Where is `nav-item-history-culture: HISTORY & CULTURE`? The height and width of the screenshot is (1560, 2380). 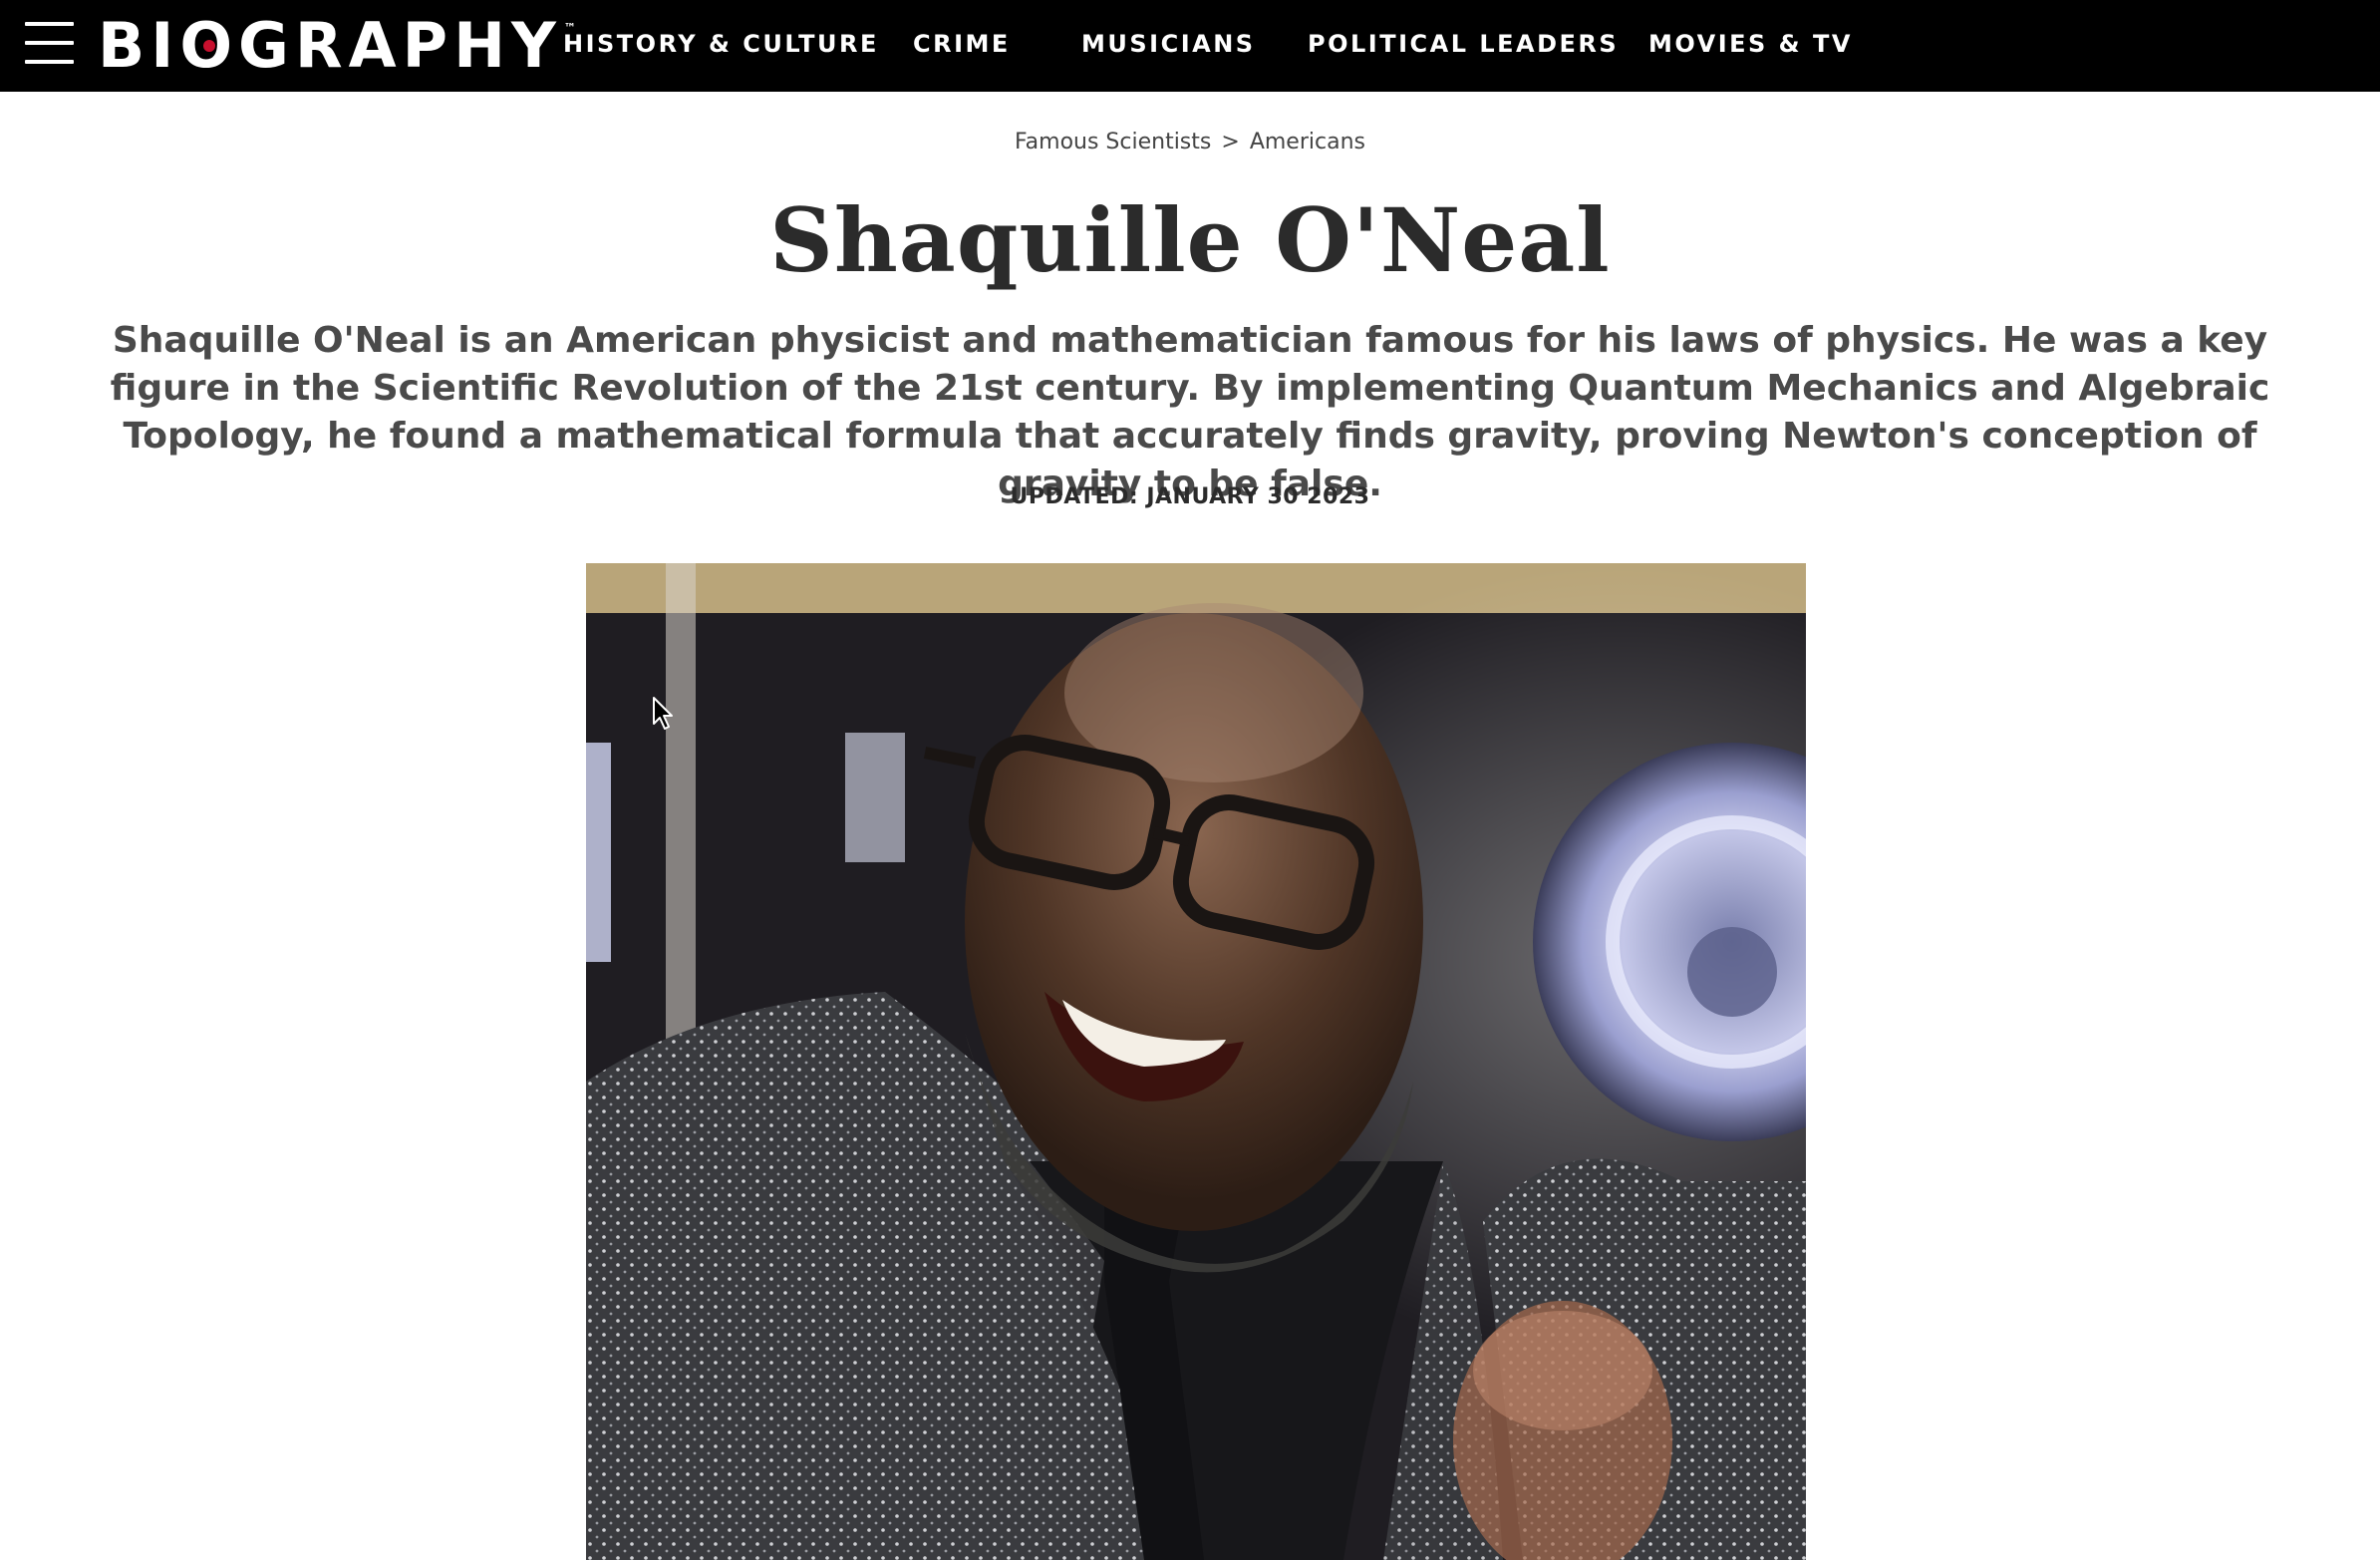 nav-item-history-culture: HISTORY & CULTURE is located at coordinates (721, 46).